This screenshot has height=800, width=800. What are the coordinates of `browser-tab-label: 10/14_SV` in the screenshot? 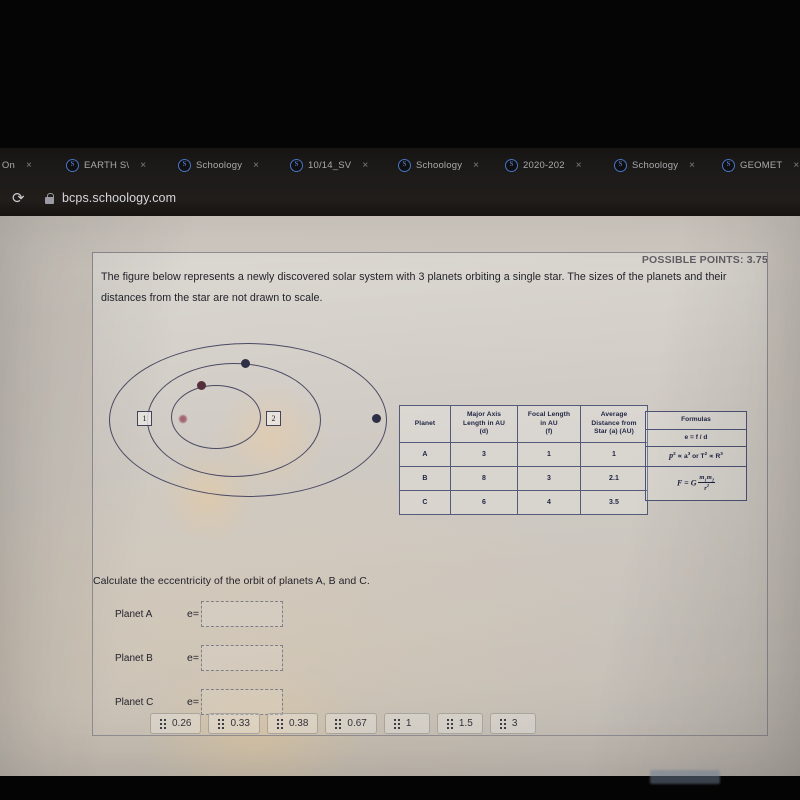 It's located at (330, 165).